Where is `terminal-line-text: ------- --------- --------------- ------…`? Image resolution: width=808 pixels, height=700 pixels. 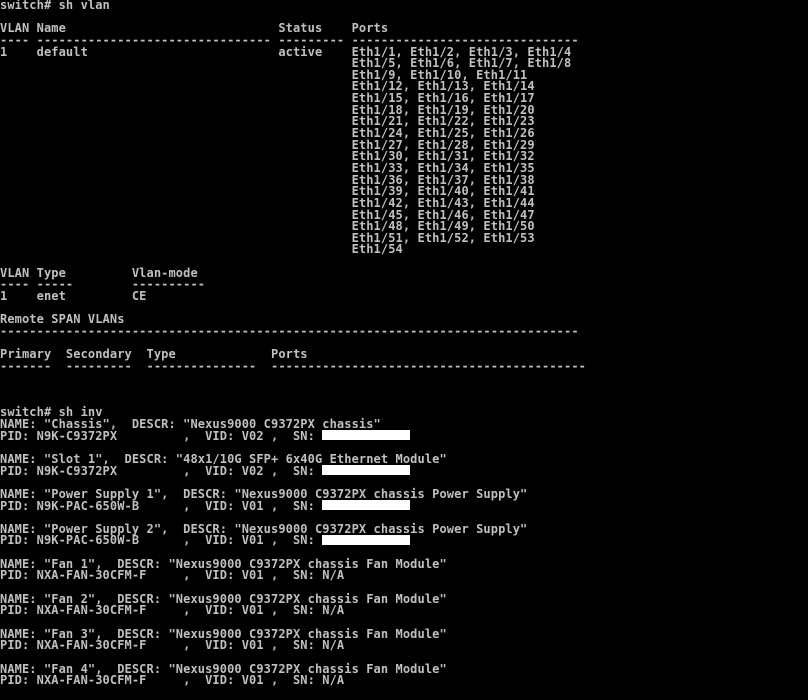
terminal-line-text: ------- --------- --------------- ------… is located at coordinates (293, 365).